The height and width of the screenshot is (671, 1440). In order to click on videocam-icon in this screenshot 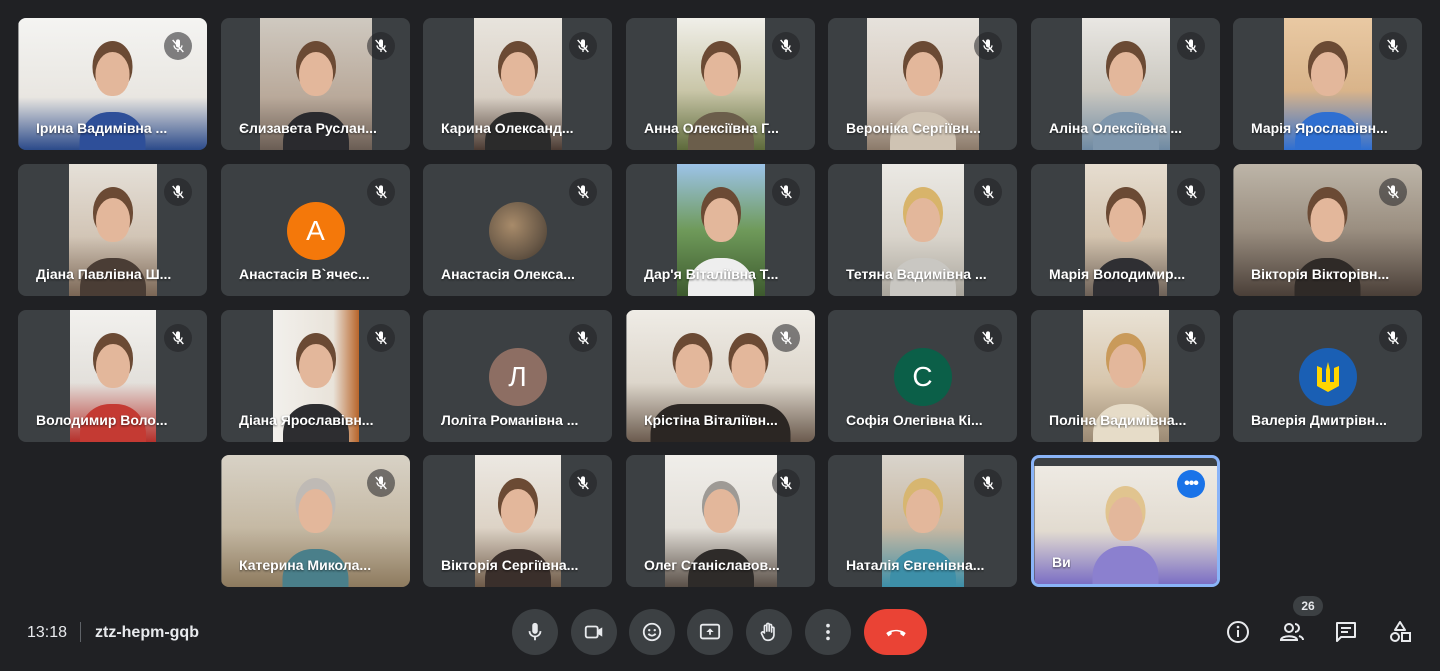, I will do `click(593, 632)`.